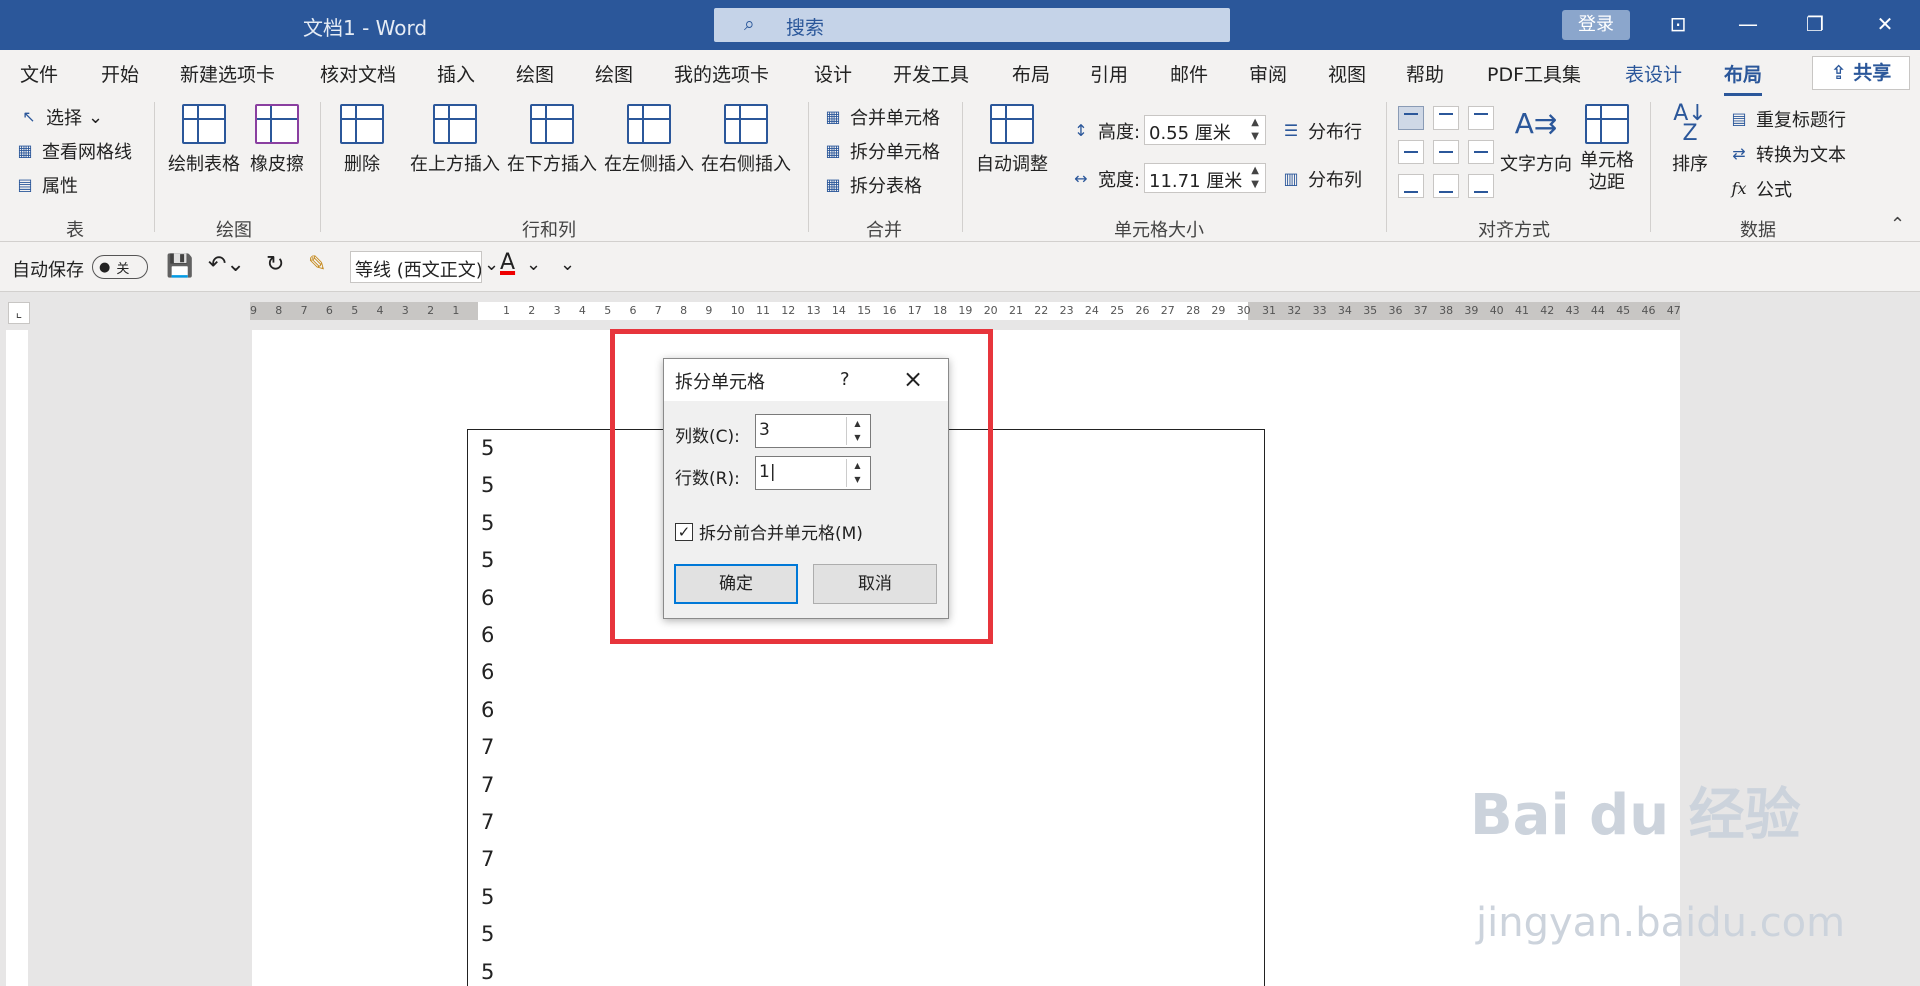  What do you see at coordinates (1653, 73) in the screenshot?
I see `tab-table-design: 表设计` at bounding box center [1653, 73].